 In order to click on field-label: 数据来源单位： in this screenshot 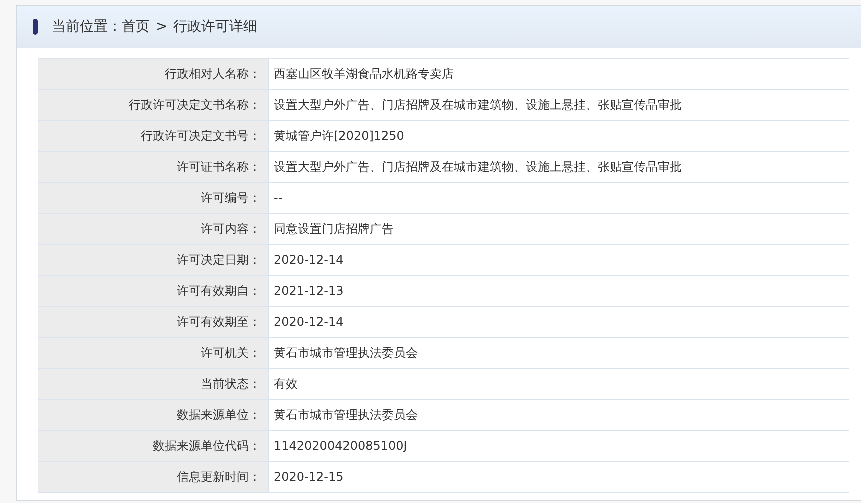, I will do `click(153, 415)`.